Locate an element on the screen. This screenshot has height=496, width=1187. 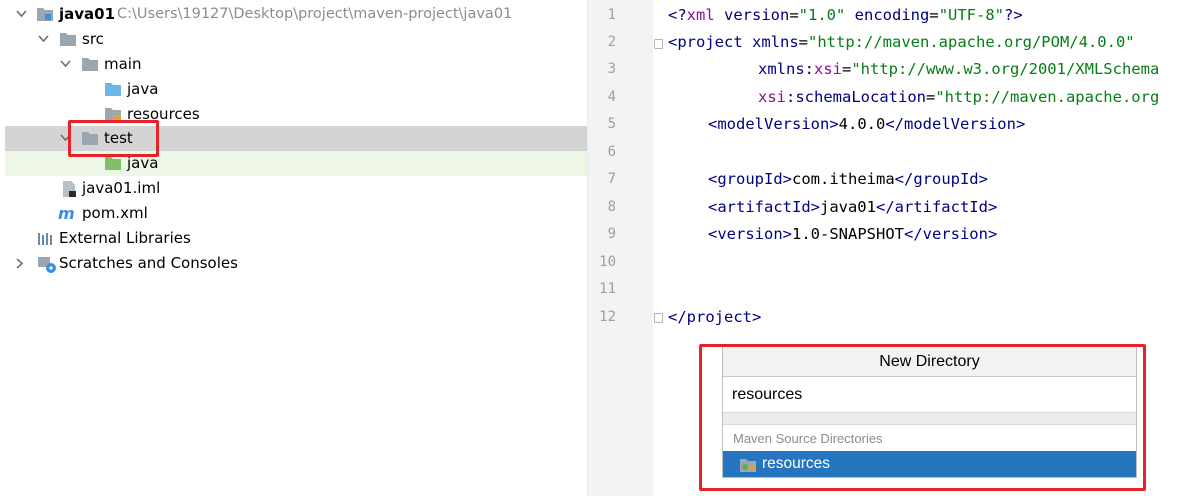
maven-file-icon: m is located at coordinates (68, 213).